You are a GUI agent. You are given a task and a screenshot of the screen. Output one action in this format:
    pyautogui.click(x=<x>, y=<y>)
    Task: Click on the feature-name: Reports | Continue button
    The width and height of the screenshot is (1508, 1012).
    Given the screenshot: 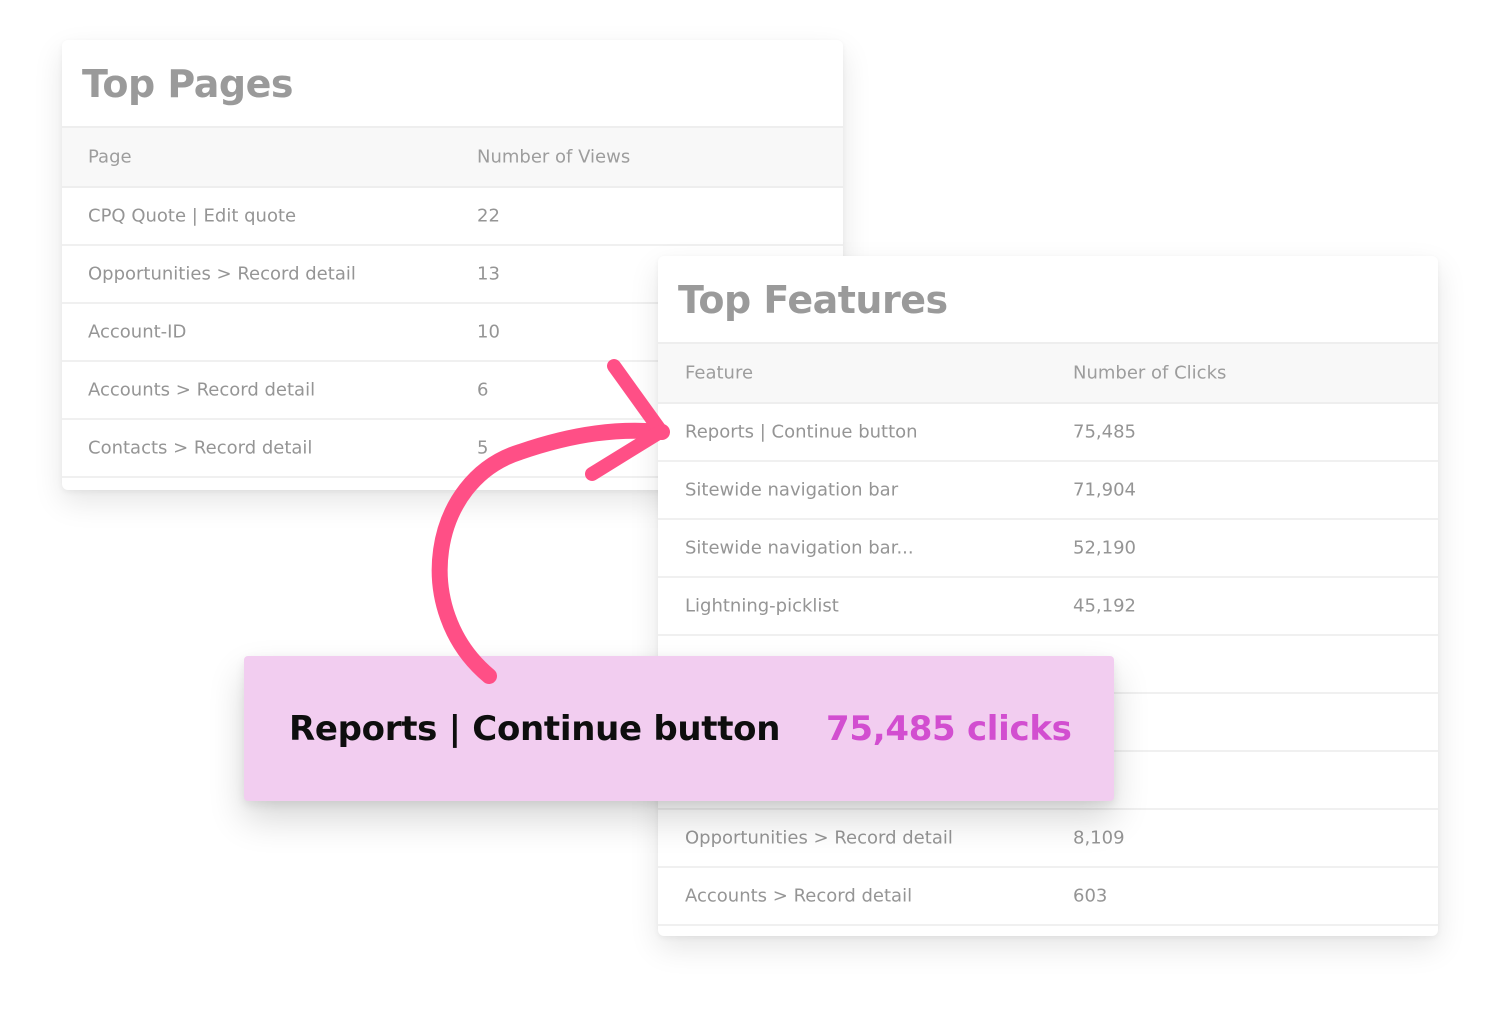 What is the action you would take?
    pyautogui.click(x=801, y=432)
    